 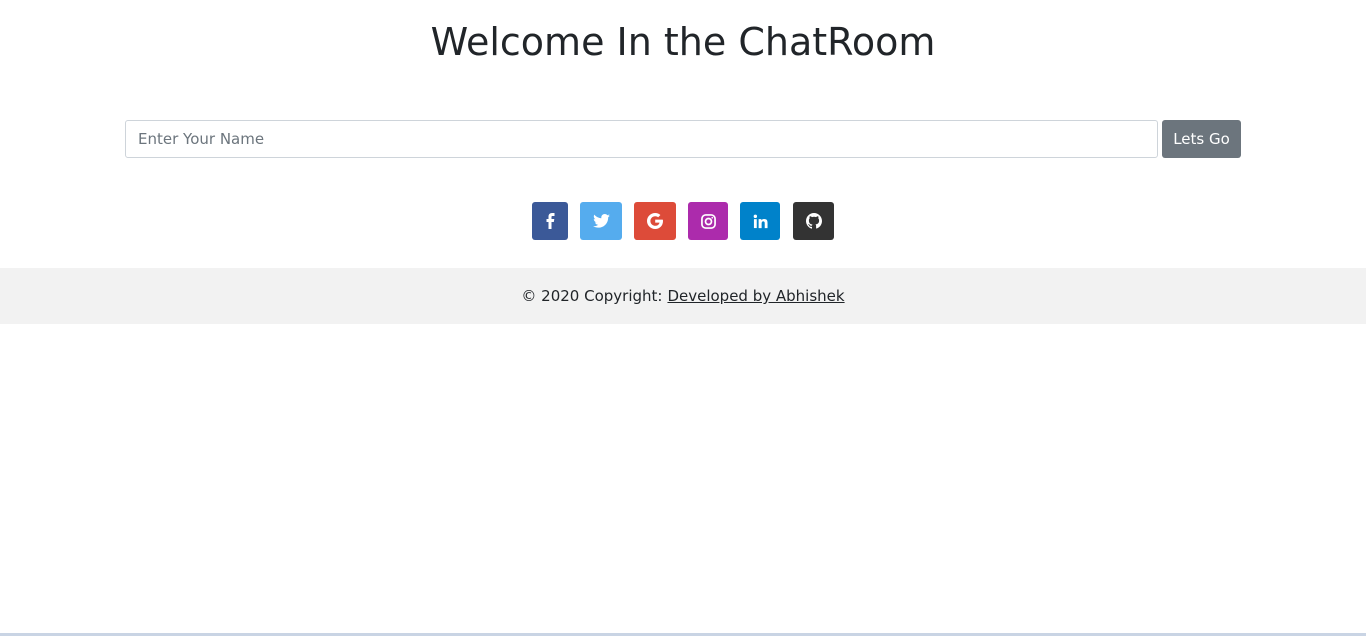 I want to click on github-icon, so click(x=813, y=221).